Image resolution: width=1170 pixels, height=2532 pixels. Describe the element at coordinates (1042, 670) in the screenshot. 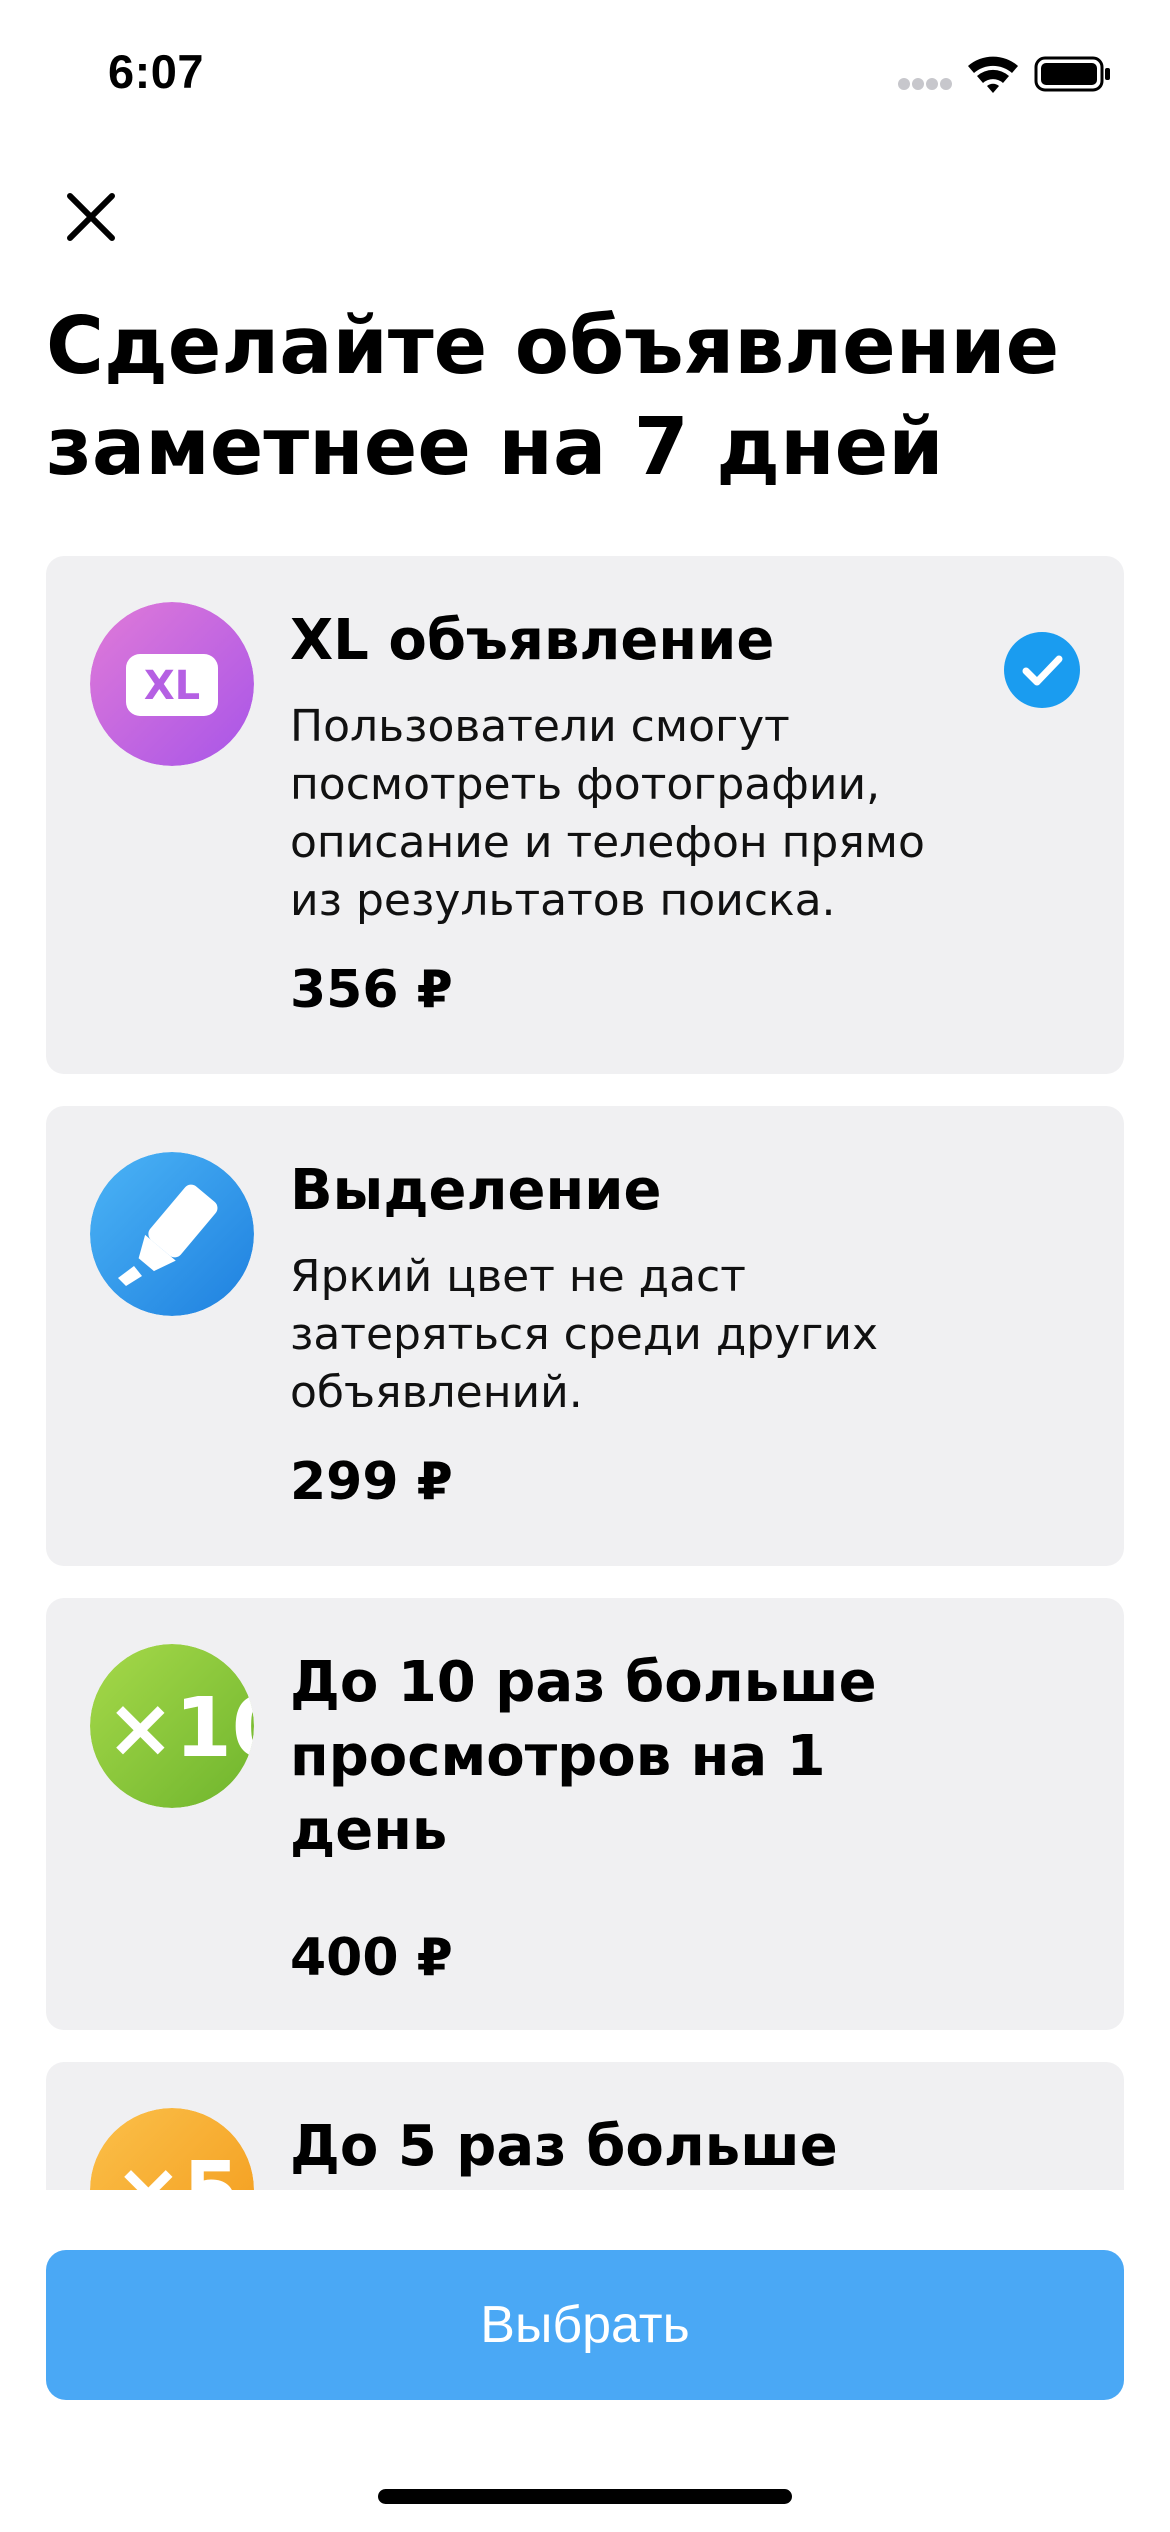

I see `selected-check-icon` at that location.